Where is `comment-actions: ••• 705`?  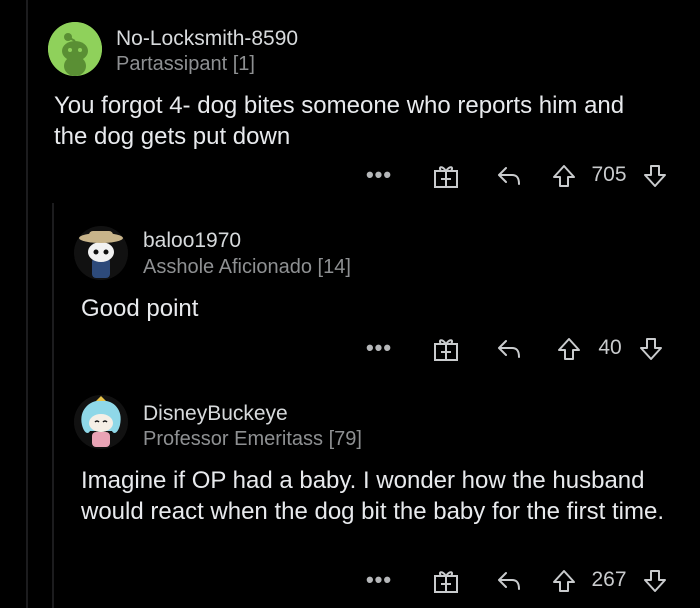 comment-actions: ••• 705 is located at coordinates (350, 175).